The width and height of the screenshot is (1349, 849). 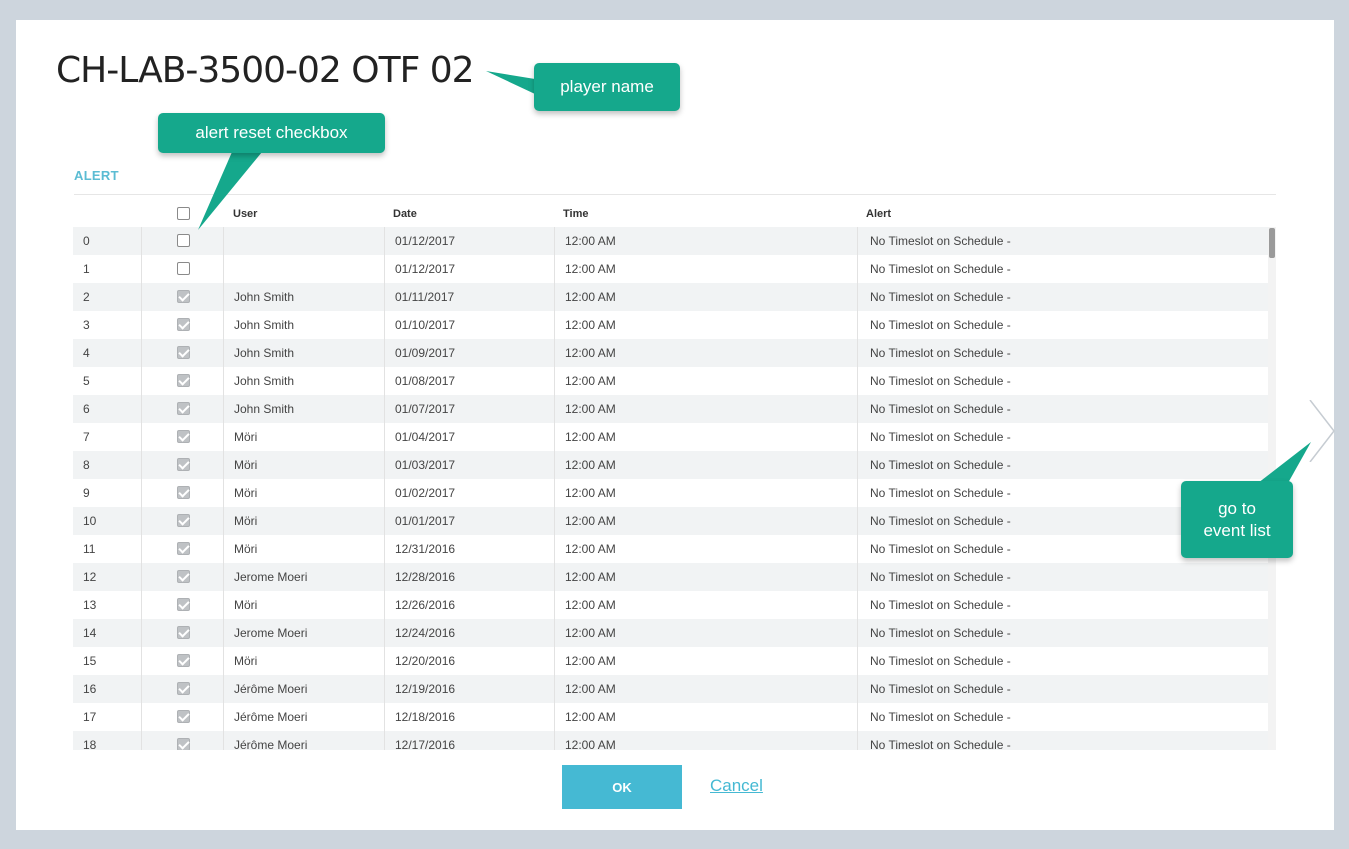 What do you see at coordinates (230, 191) in the screenshot?
I see `alert-reset-pointer` at bounding box center [230, 191].